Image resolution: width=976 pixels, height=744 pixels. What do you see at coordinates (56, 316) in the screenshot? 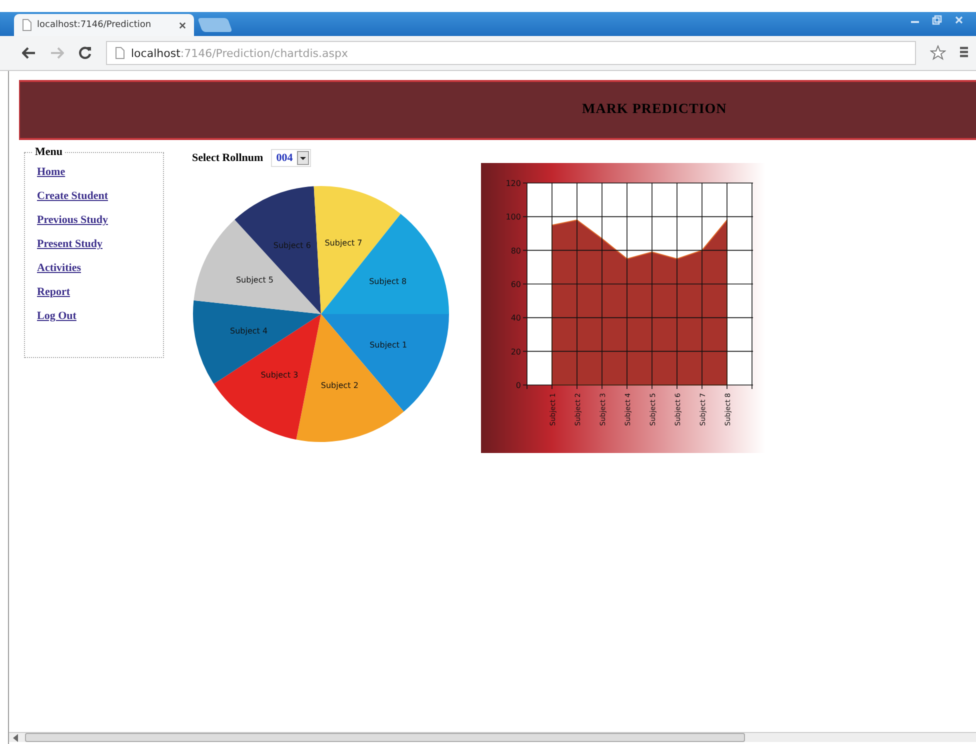
I see `menu-link: Log Out` at bounding box center [56, 316].